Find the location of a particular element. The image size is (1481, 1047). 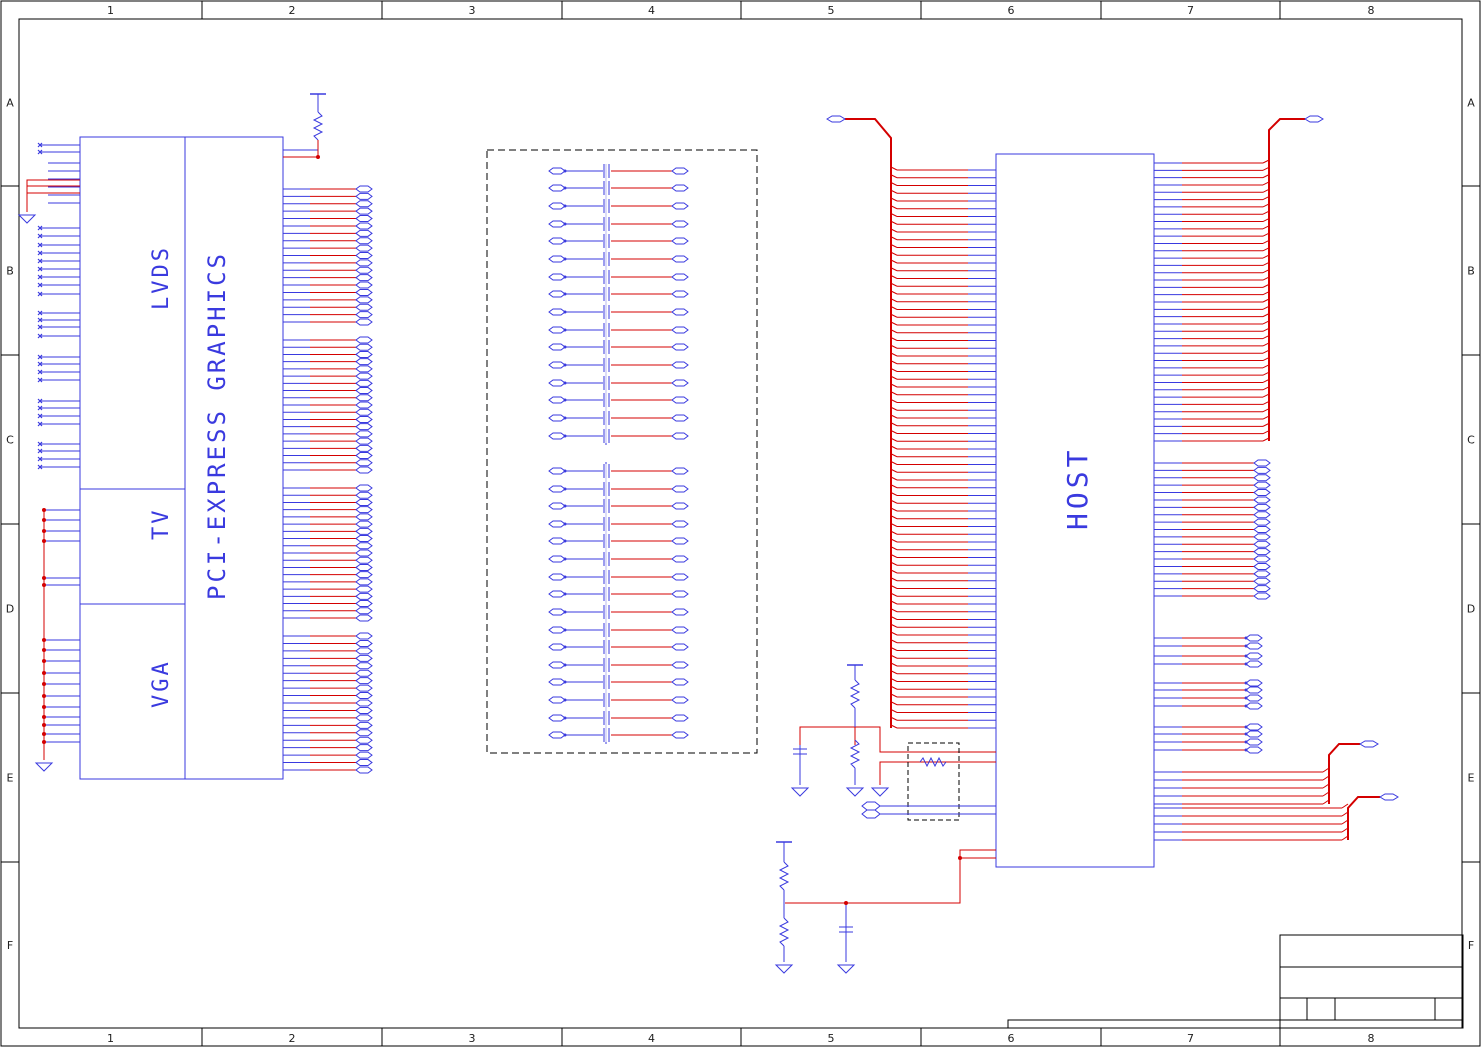

lvds-label: LVDS is located at coordinates (161, 277).